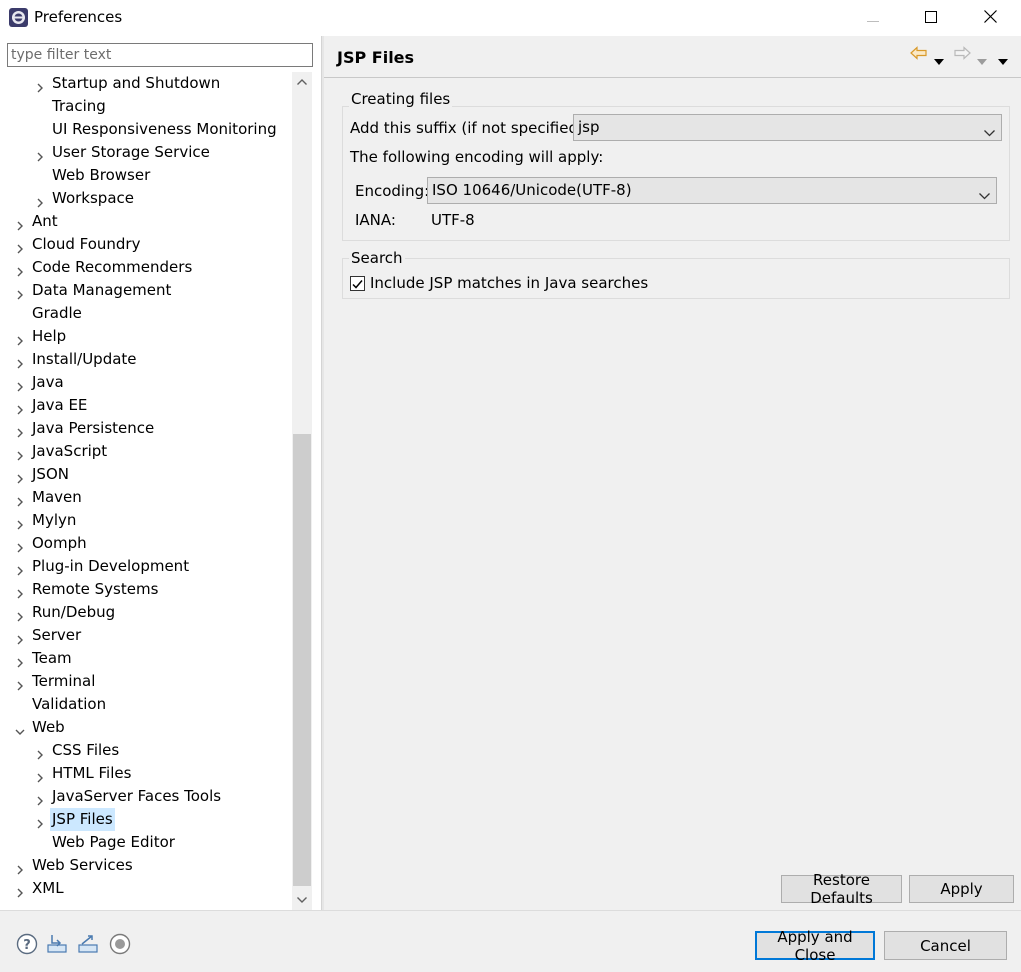  Describe the element at coordinates (302, 900) in the screenshot. I see `scroll-down-arrow-icon` at that location.